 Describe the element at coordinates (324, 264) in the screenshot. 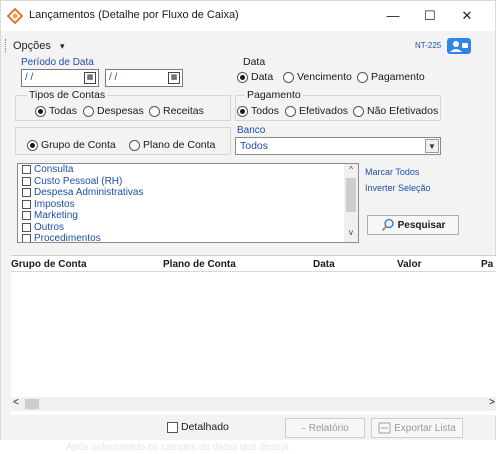

I see `column-header: Data` at that location.